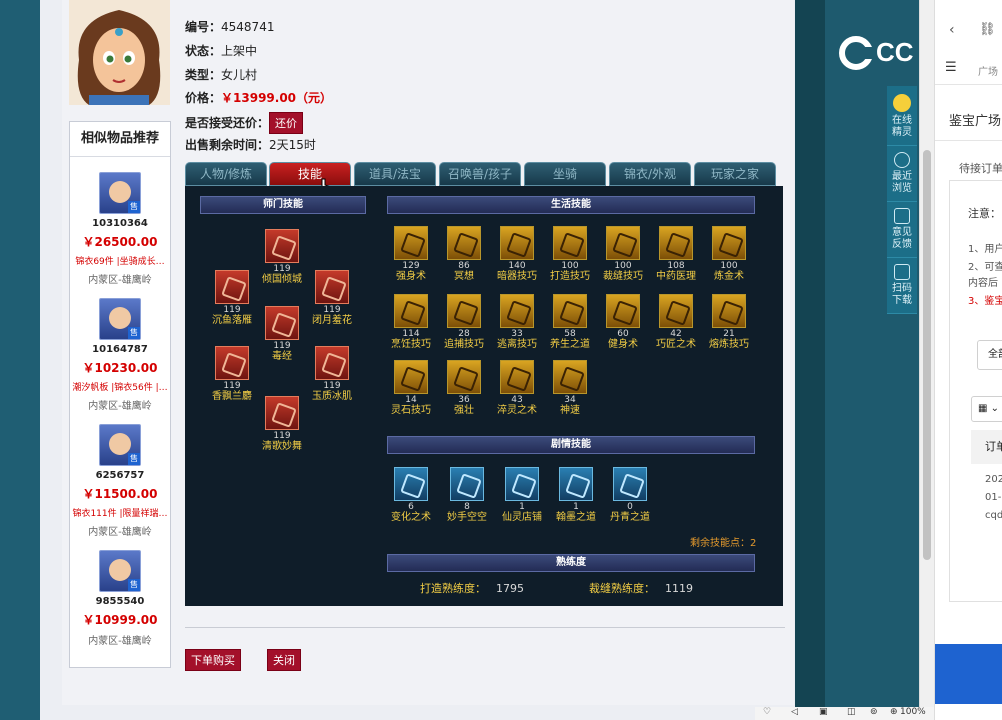 This screenshot has width=1002, height=720. I want to click on tab-mounts: 坐骑, so click(565, 174).